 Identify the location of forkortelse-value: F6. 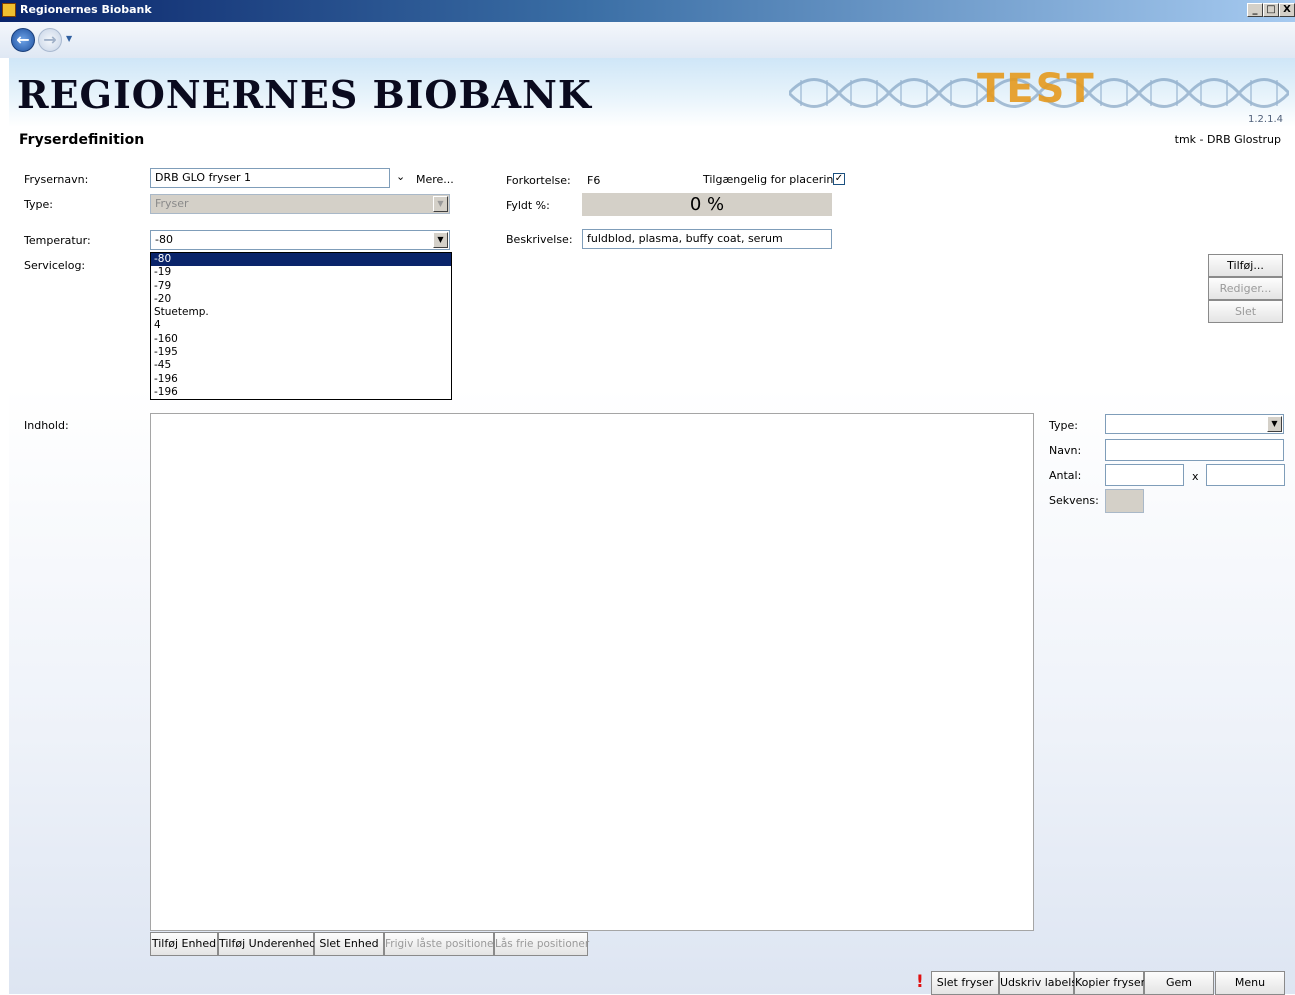
(594, 180).